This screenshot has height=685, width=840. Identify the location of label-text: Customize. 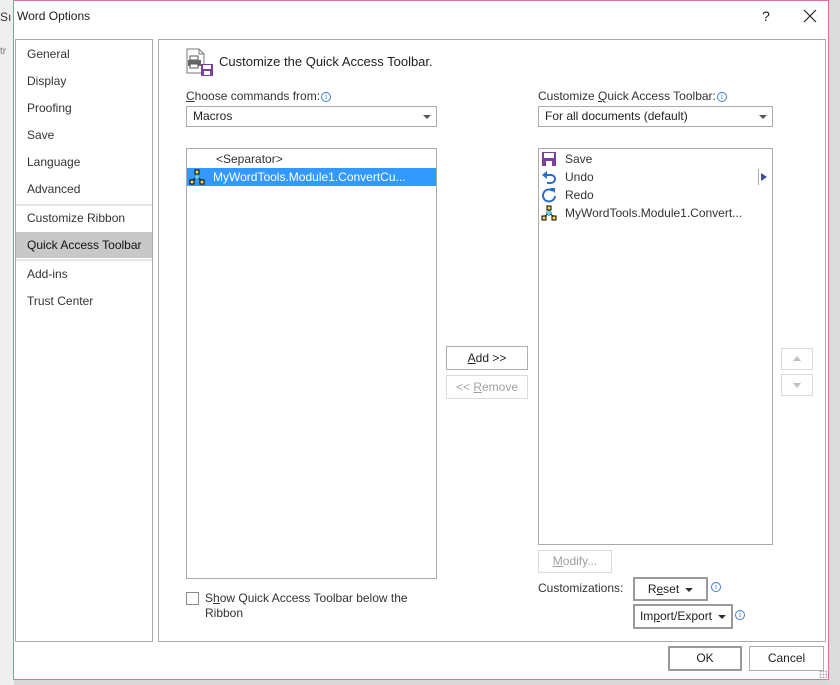
(568, 96).